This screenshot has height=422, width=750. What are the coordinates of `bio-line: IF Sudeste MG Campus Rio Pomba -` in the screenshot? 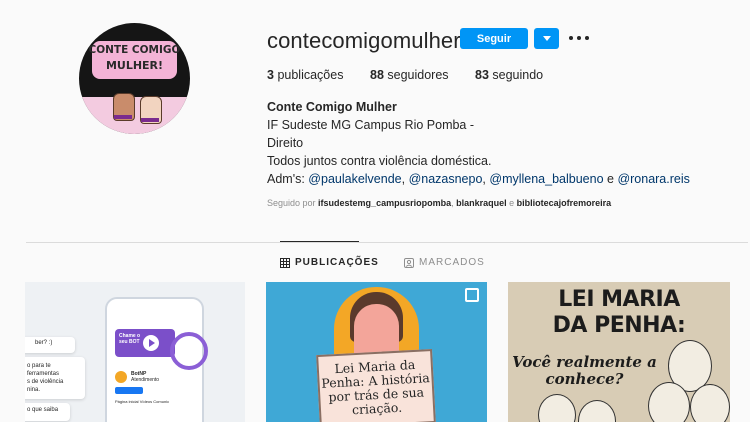 It's located at (371, 125).